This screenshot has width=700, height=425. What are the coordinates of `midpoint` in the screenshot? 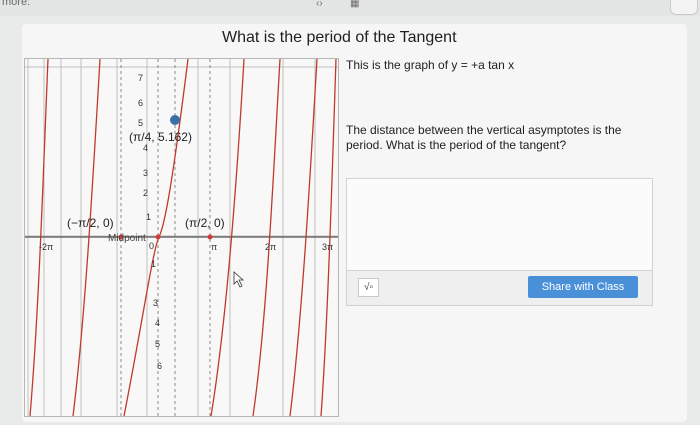 It's located at (158, 237).